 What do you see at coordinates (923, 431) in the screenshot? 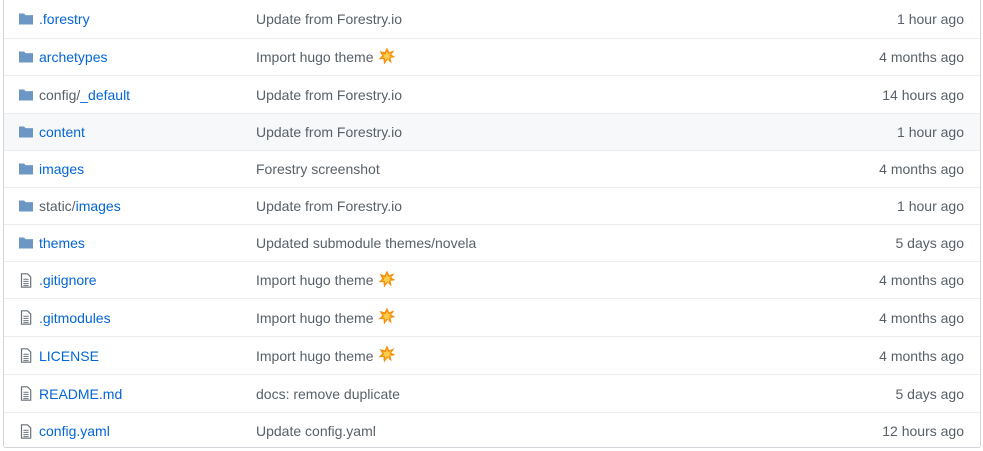
I see `commit-age: 12 hours ago` at bounding box center [923, 431].